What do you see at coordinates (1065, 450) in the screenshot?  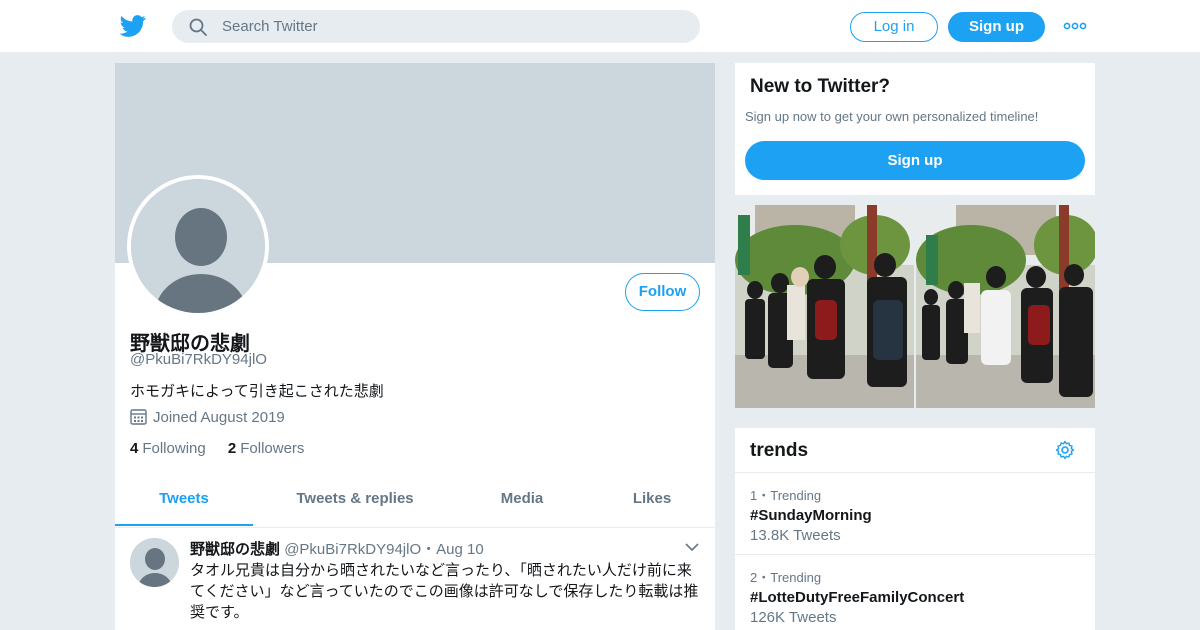 I see `gear-icon` at bounding box center [1065, 450].